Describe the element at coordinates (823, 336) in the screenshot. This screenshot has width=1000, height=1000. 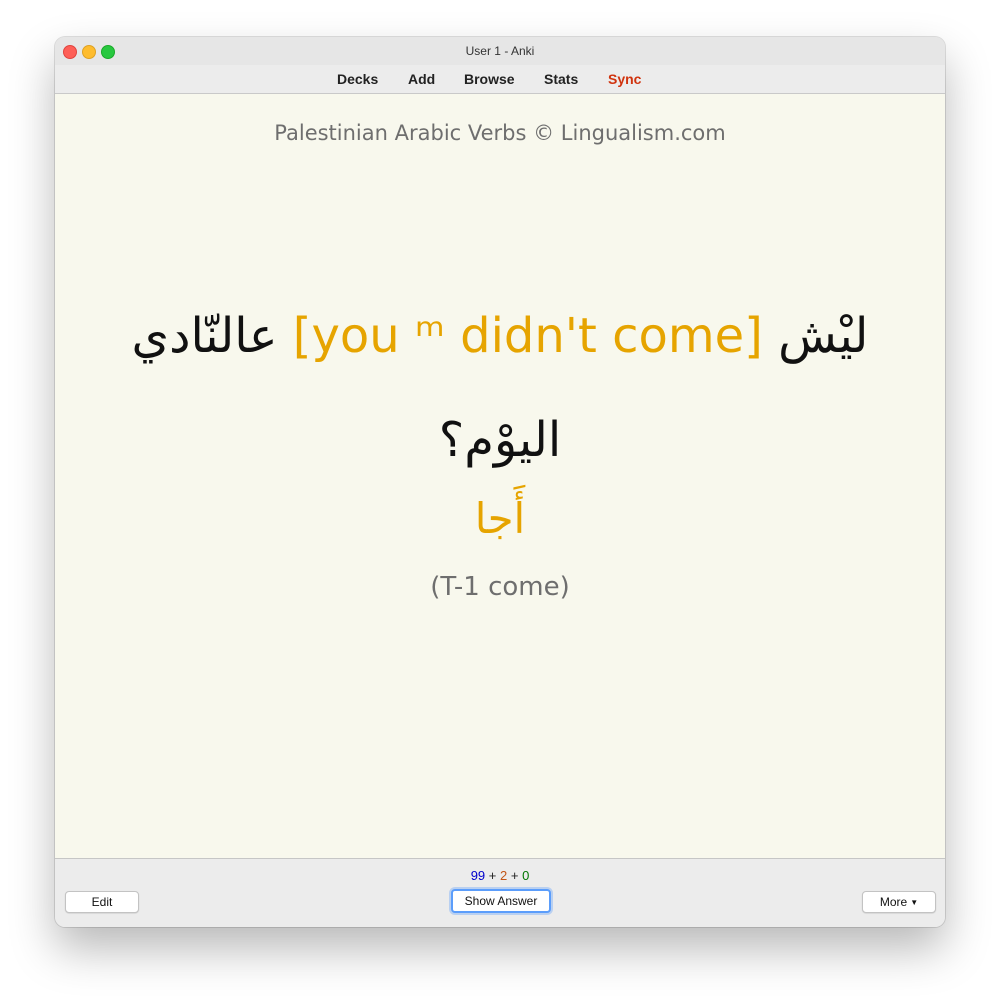
I see `sentence-word-laysh: ليْش` at that location.